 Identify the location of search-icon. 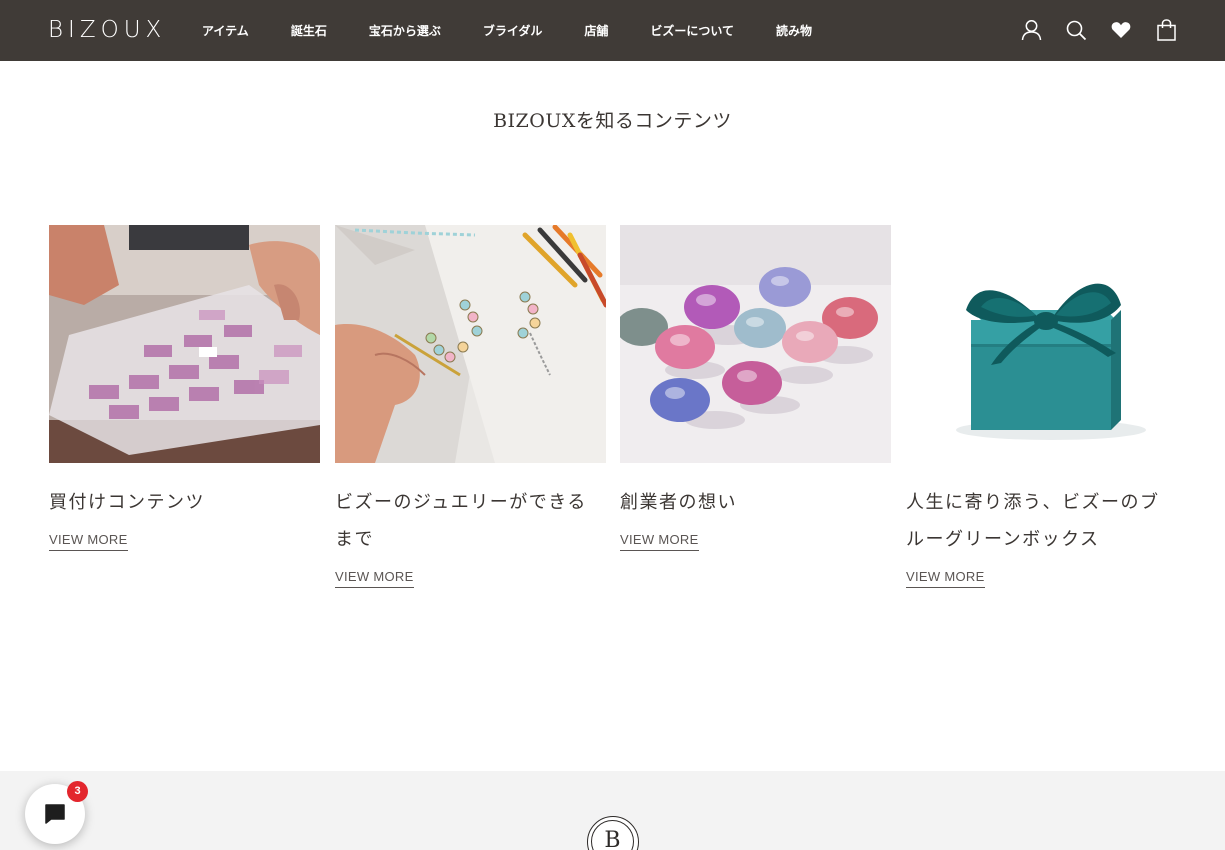
(1076, 30).